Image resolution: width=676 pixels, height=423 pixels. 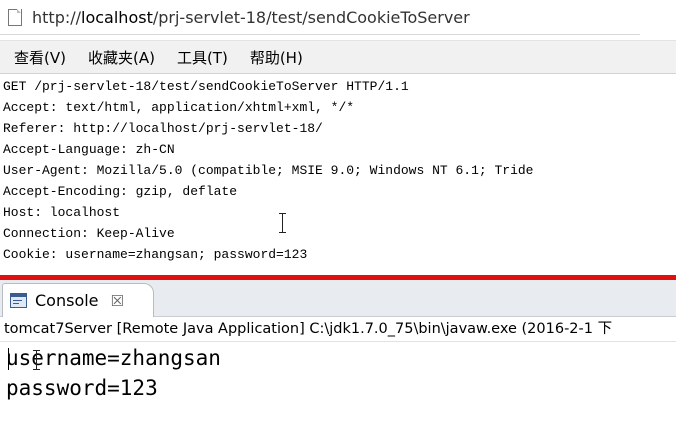 What do you see at coordinates (276, 57) in the screenshot?
I see `menu-help: 帮助(H)` at bounding box center [276, 57].